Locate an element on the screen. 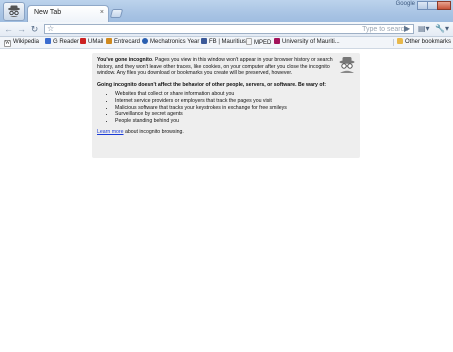 The width and height of the screenshot is (453, 352). list-item: People standing behind you is located at coordinates (235, 121).